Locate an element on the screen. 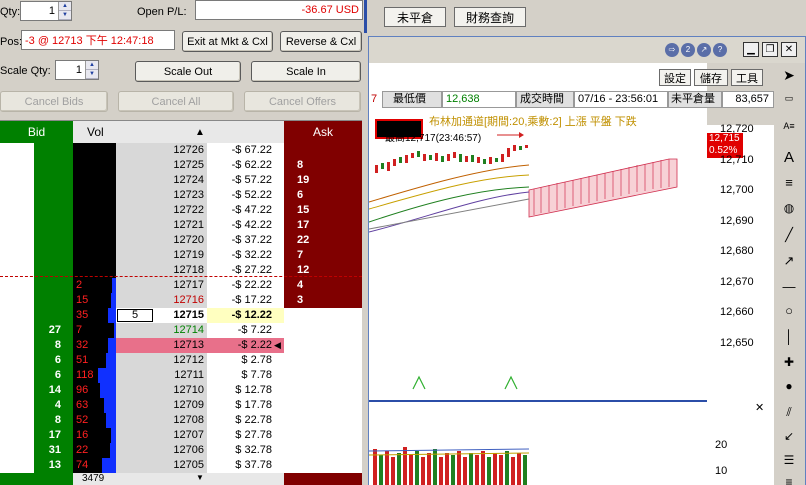  close-icon: ✕ is located at coordinates (789, 49).